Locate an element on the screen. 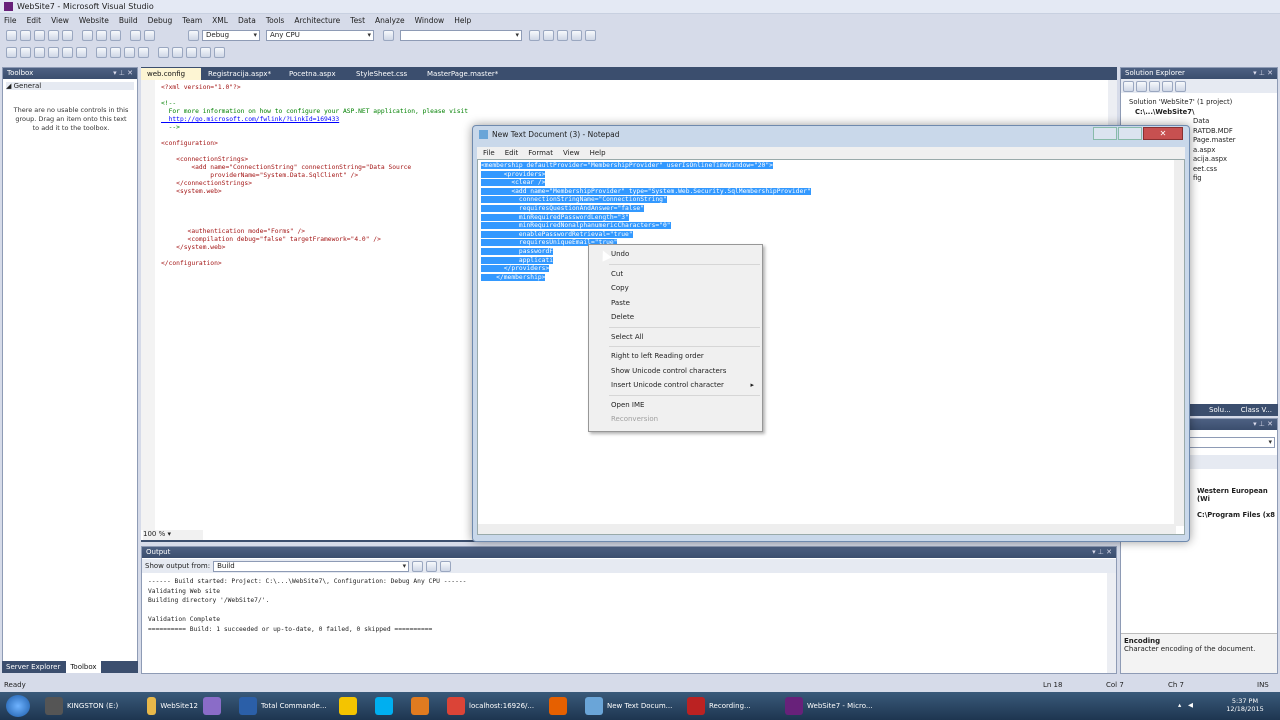 The image size is (1280, 720). solution-item: Page.master is located at coordinates (1214, 141).